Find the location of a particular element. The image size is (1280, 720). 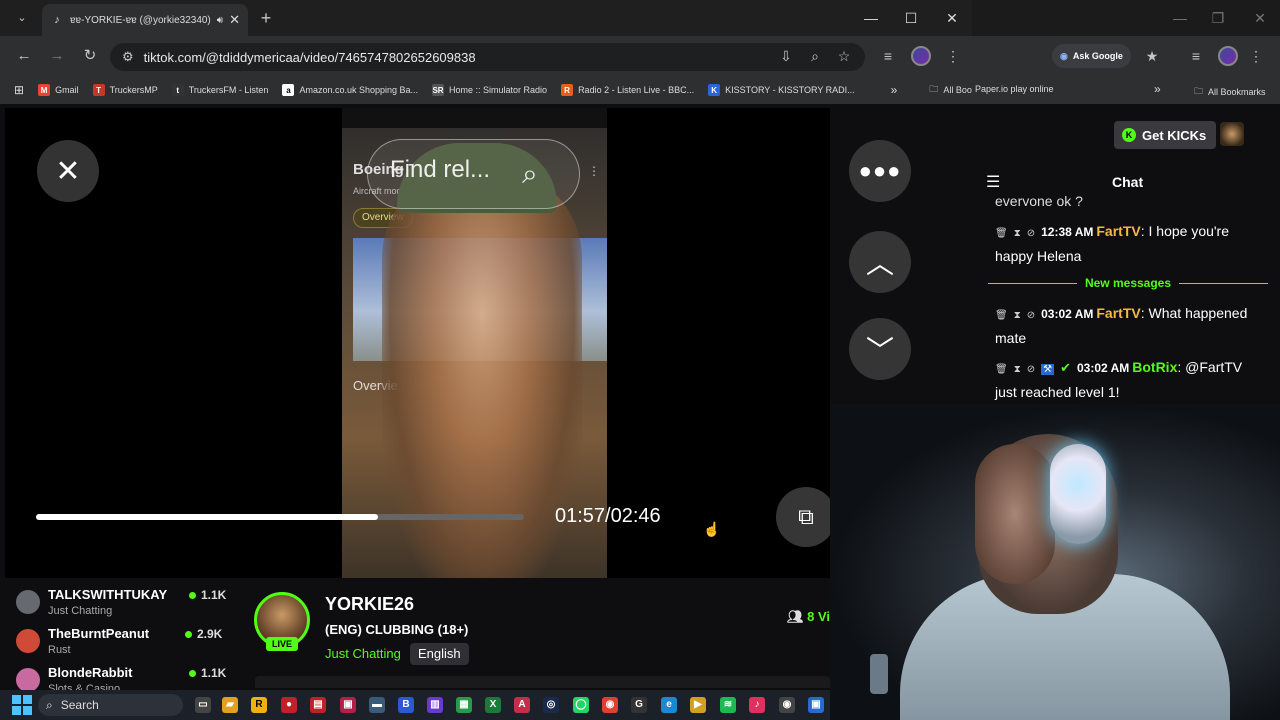

stream-language-tag: English is located at coordinates (439, 654).